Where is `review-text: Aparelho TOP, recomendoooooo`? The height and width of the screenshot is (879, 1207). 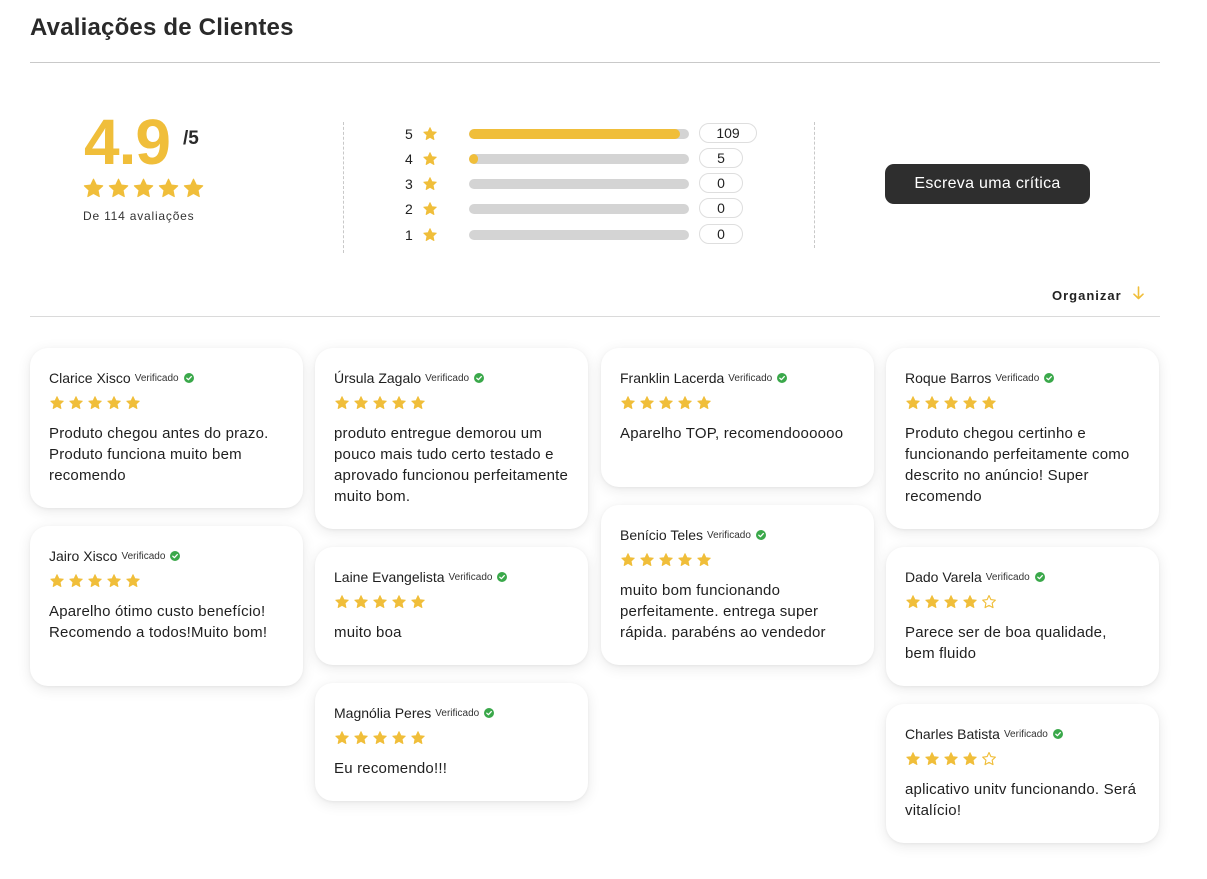
review-text: Aparelho TOP, recomendoooooo is located at coordinates (732, 433).